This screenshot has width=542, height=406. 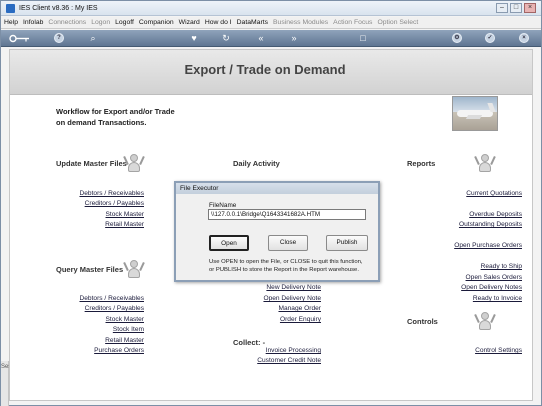 What do you see at coordinates (114, 203) in the screenshot?
I see `update-creditors-link: Creditors / Payables` at bounding box center [114, 203].